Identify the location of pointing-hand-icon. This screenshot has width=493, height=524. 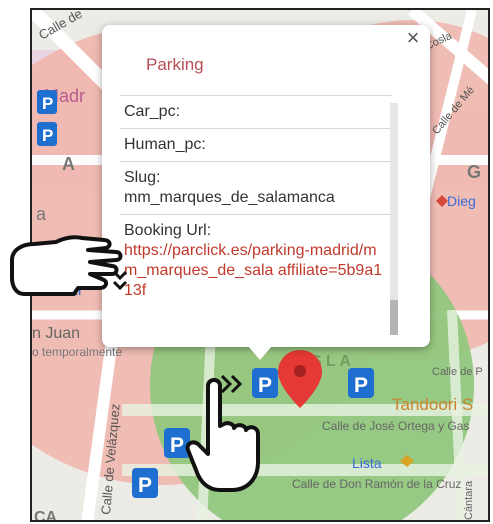
(69, 265).